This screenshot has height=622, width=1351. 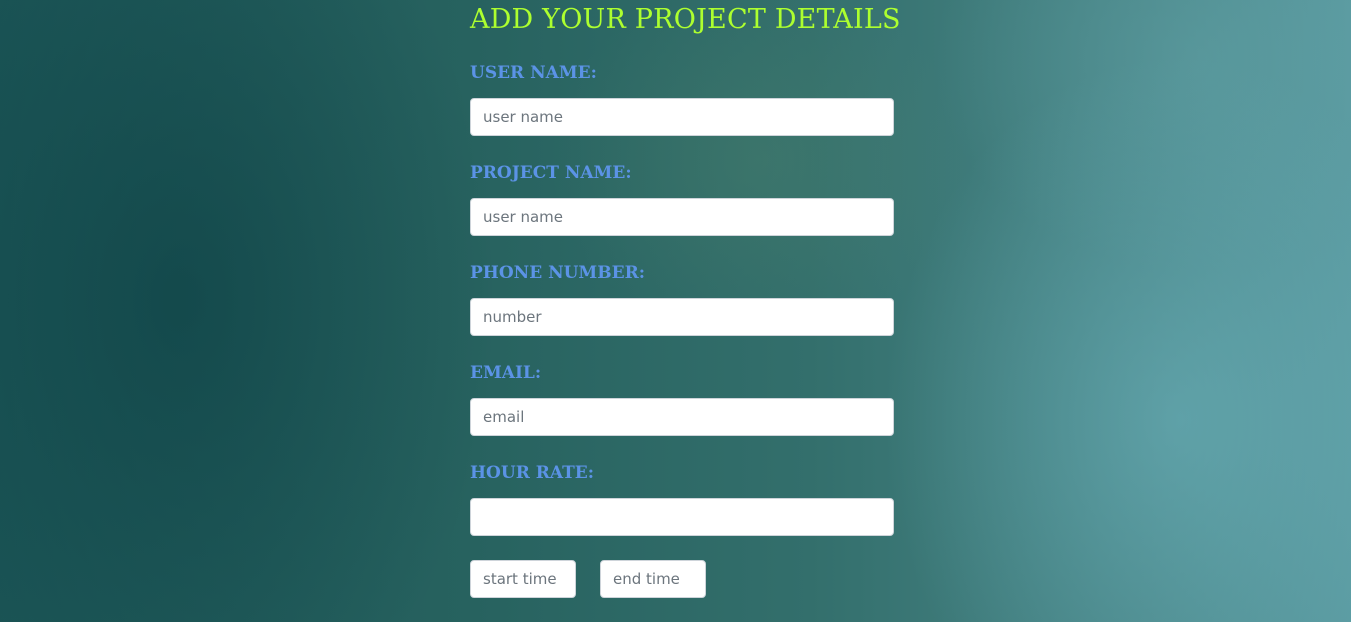 What do you see at coordinates (533, 73) in the screenshot?
I see `user-name-label: USER NAME:` at bounding box center [533, 73].